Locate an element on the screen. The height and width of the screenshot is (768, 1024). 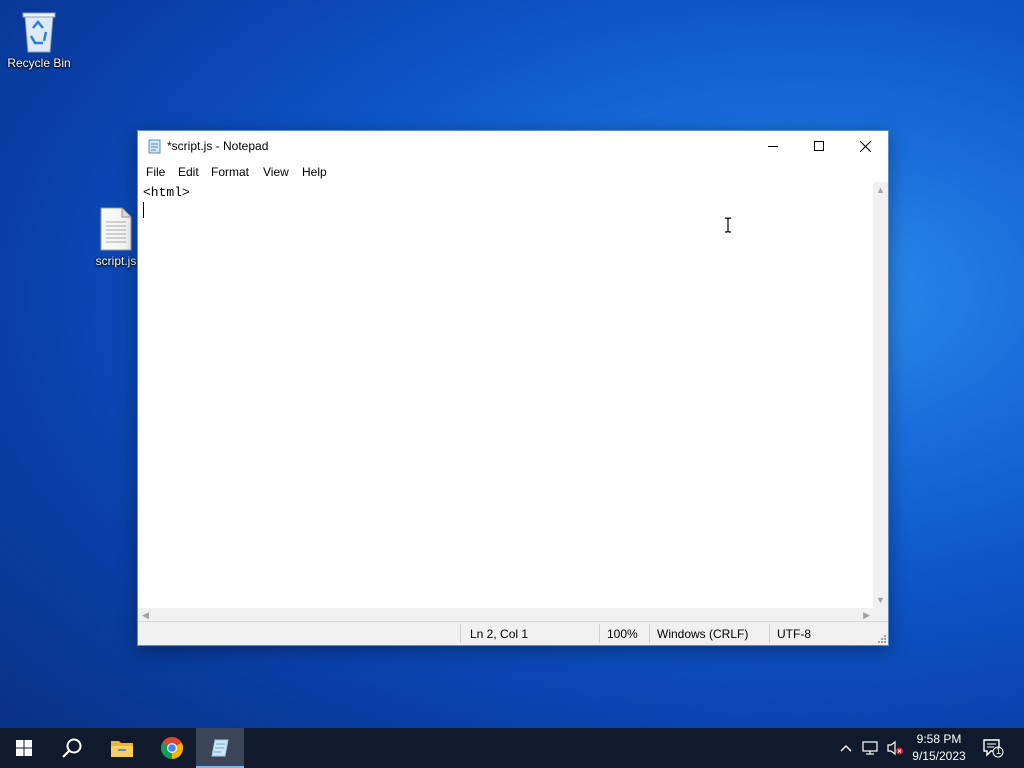
search-button is located at coordinates (72, 748).